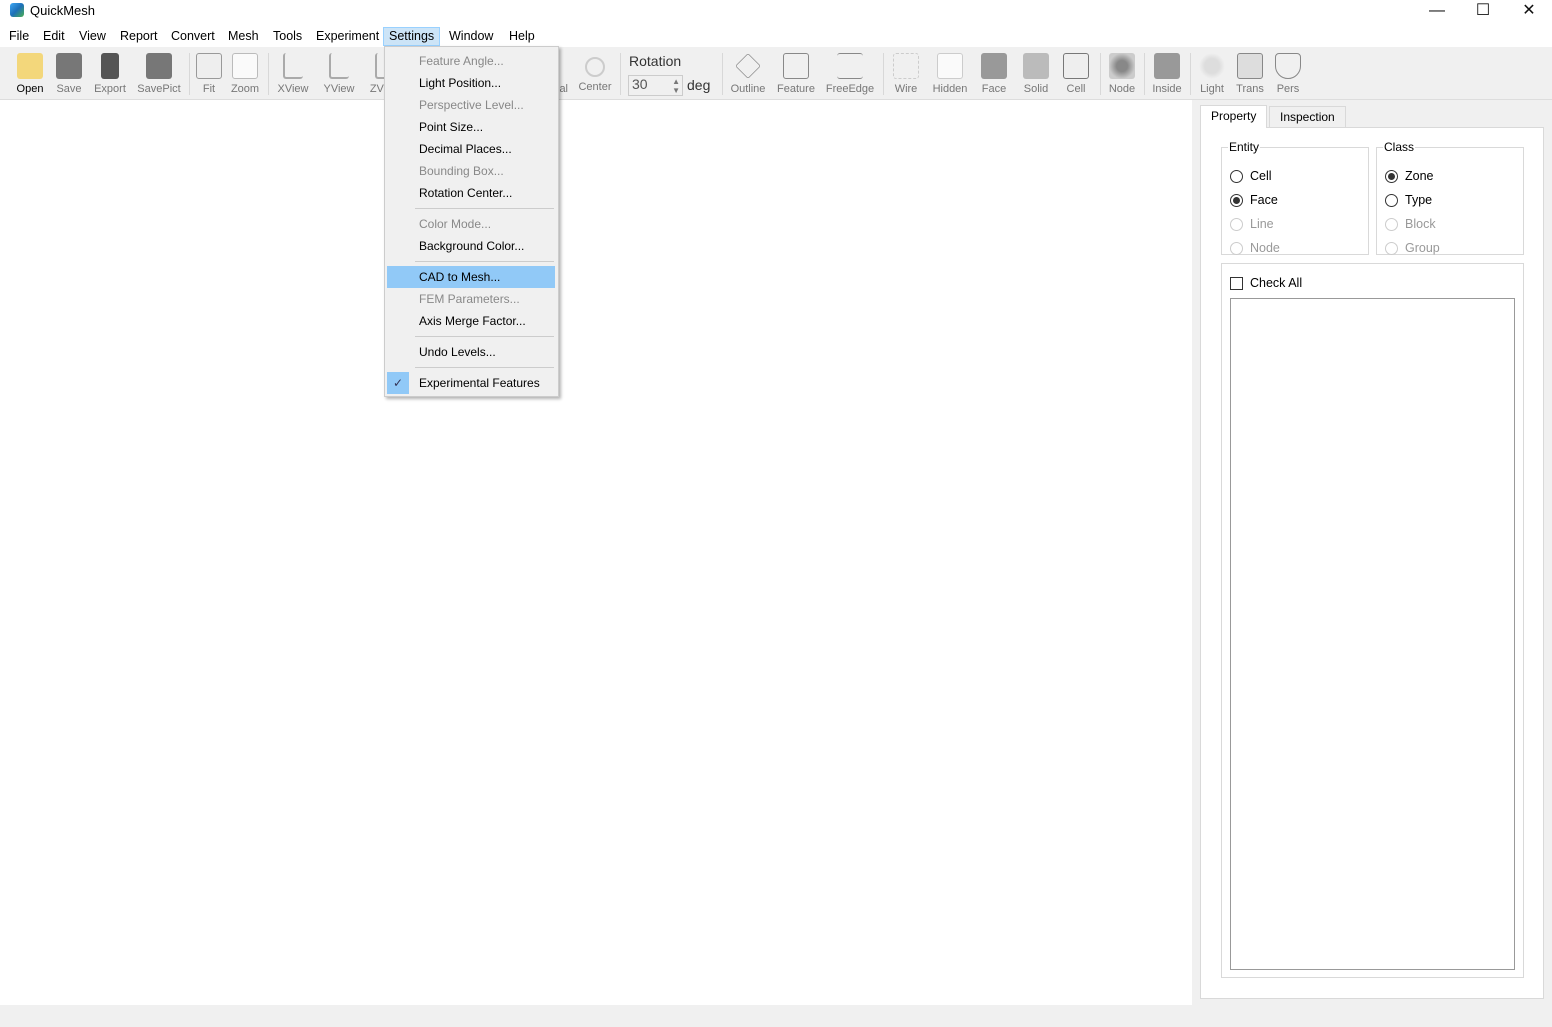 Image resolution: width=1552 pixels, height=1027 pixels. I want to click on rotation-value: 30, so click(640, 84).